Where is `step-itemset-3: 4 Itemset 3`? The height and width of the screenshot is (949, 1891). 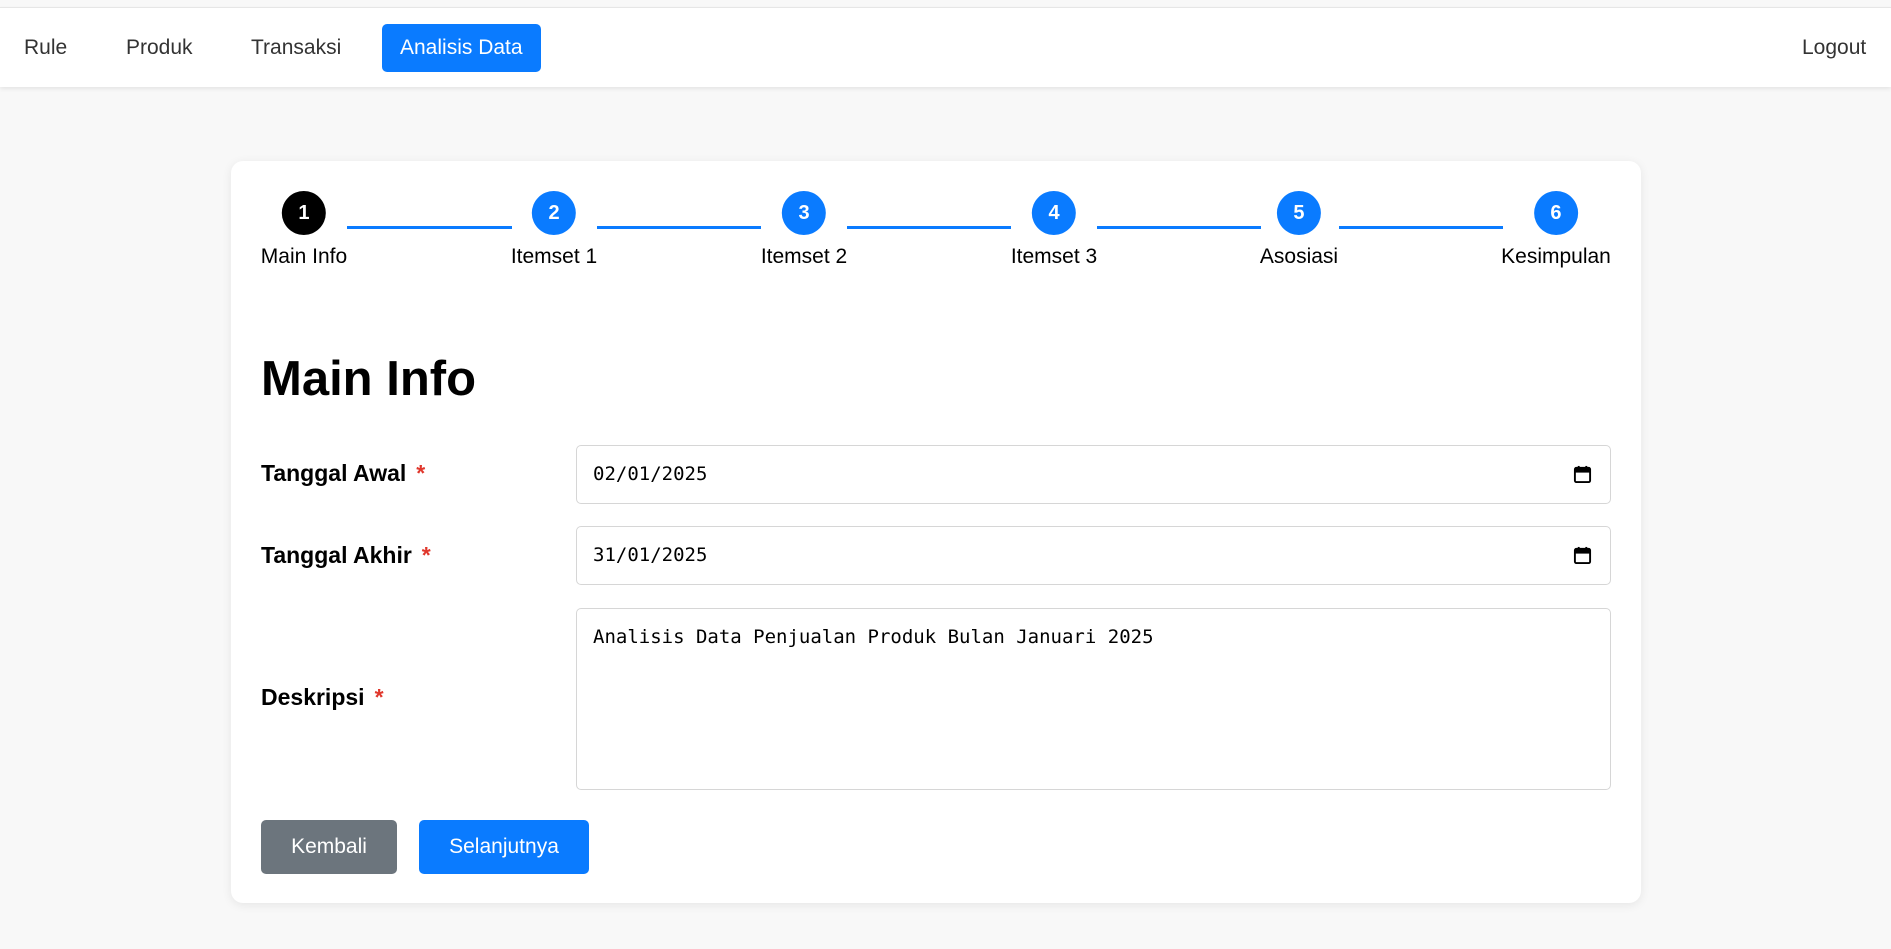
step-itemset-3: 4 Itemset 3 is located at coordinates (1054, 230).